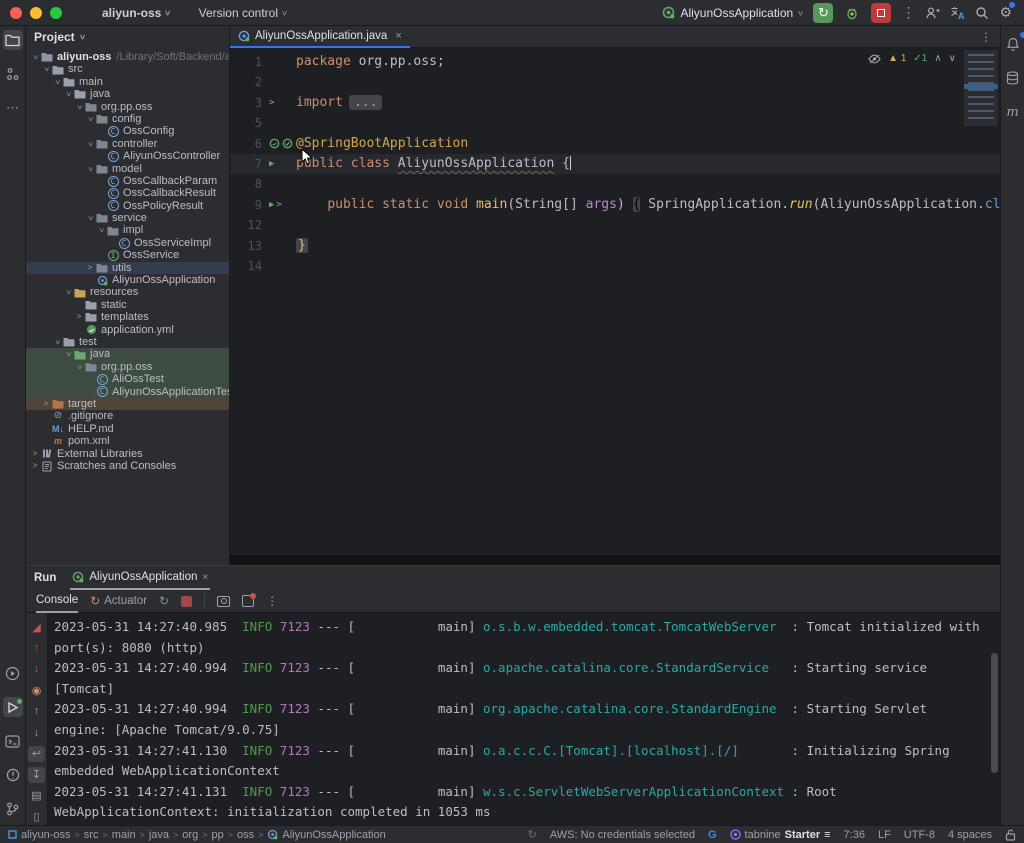  I want to click on git-tool-button, so click(13, 809).